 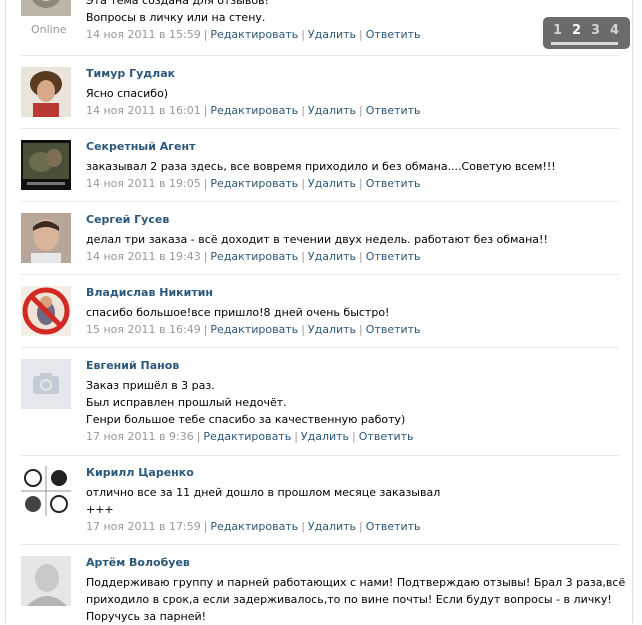 What do you see at coordinates (100, 509) in the screenshot?
I see `post-text-line: +++` at bounding box center [100, 509].